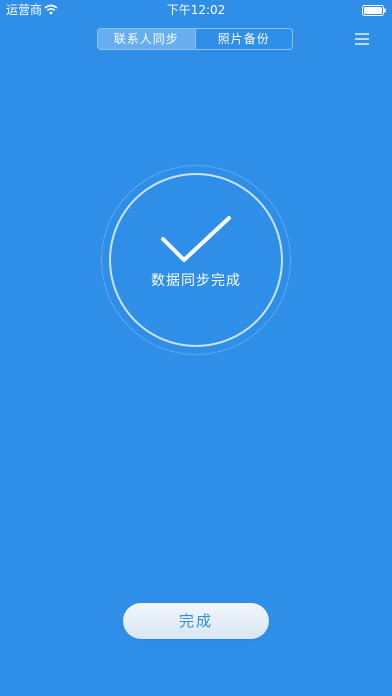 The width and height of the screenshot is (392, 696). Describe the element at coordinates (243, 39) in the screenshot. I see `tab-photo-backup: 照片备份` at that location.